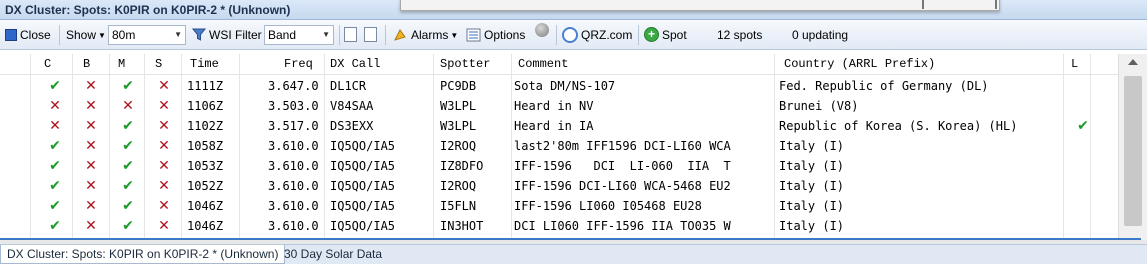 The height and width of the screenshot is (264, 1147). Describe the element at coordinates (227, 35) in the screenshot. I see `wsi-filter-button: WSI Filter` at that location.